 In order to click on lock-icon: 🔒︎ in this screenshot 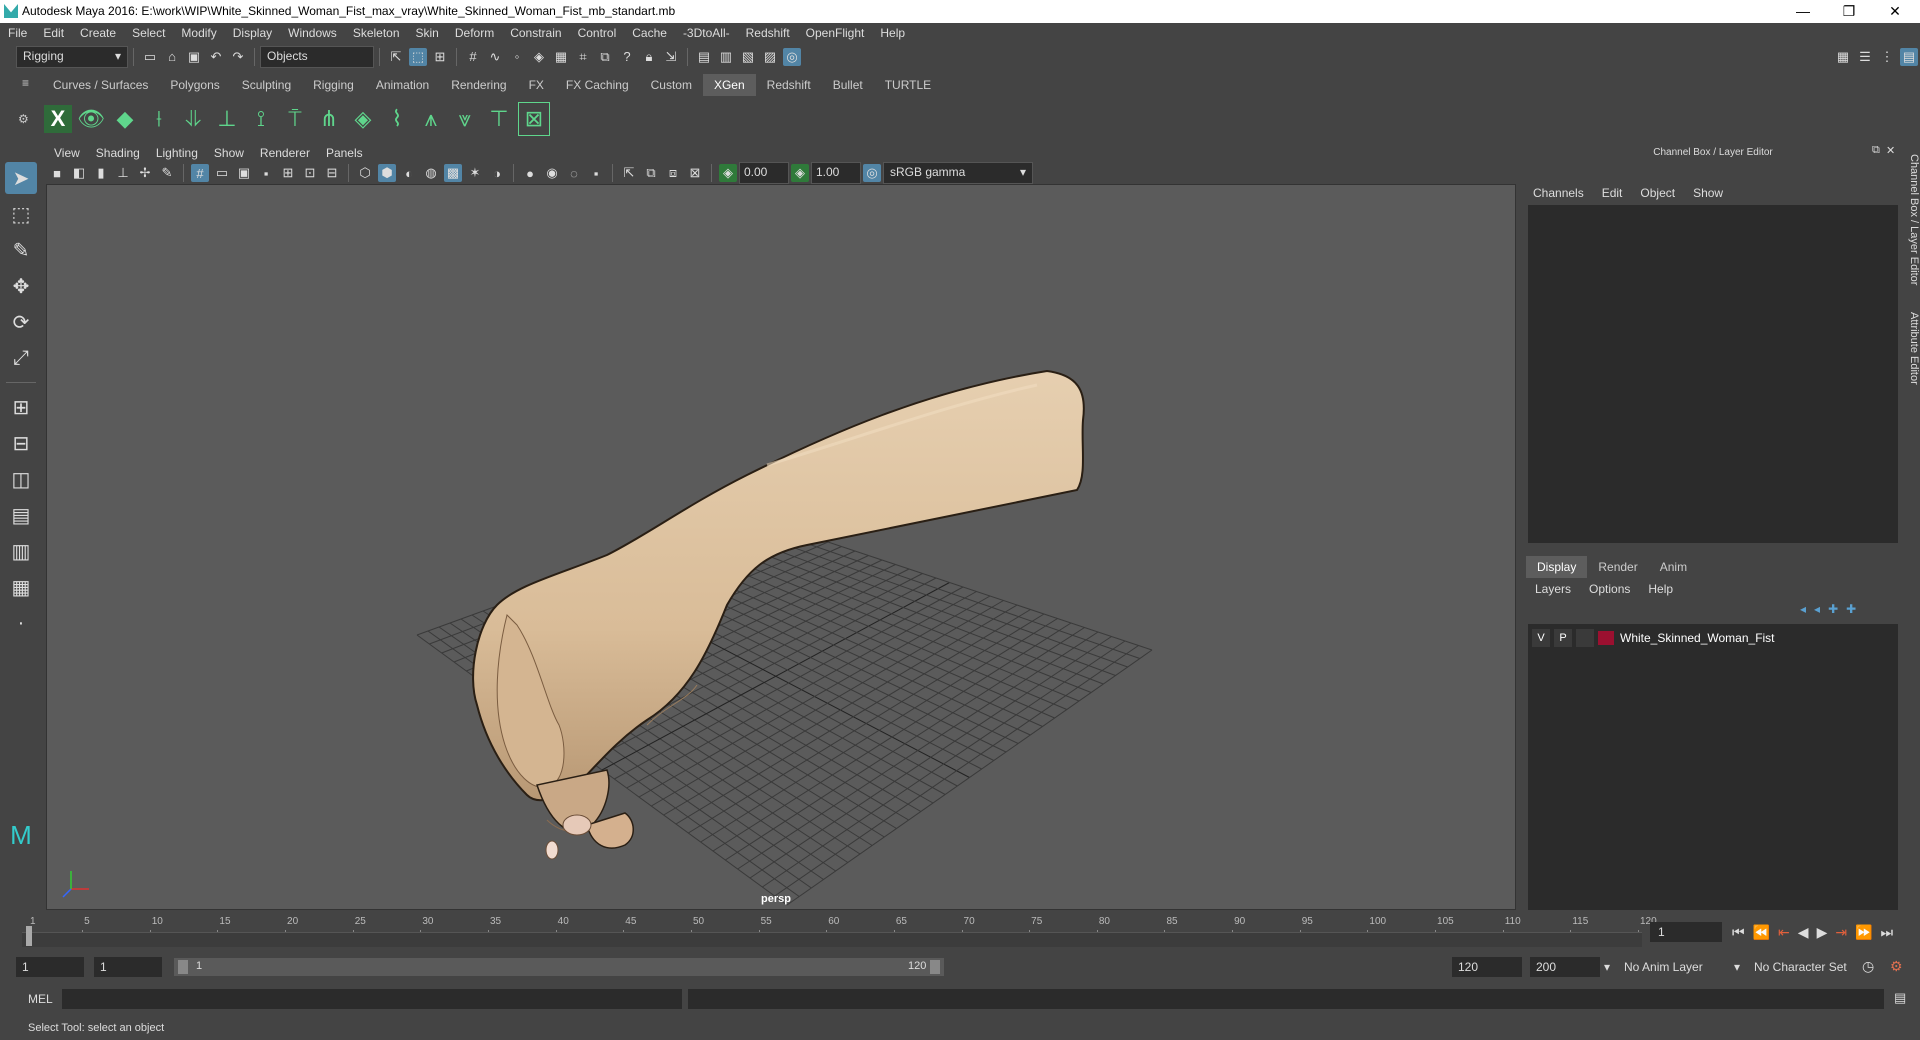, I will do `click(649, 57)`.